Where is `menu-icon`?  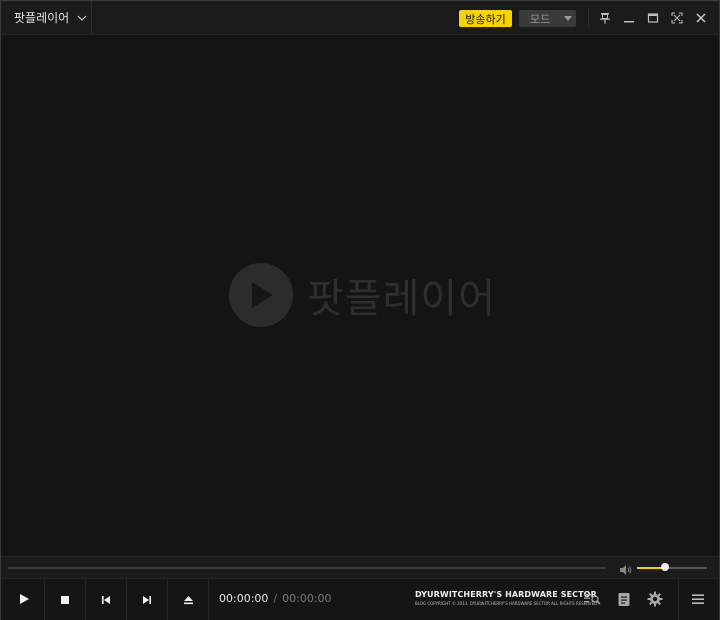
menu-icon is located at coordinates (698, 599).